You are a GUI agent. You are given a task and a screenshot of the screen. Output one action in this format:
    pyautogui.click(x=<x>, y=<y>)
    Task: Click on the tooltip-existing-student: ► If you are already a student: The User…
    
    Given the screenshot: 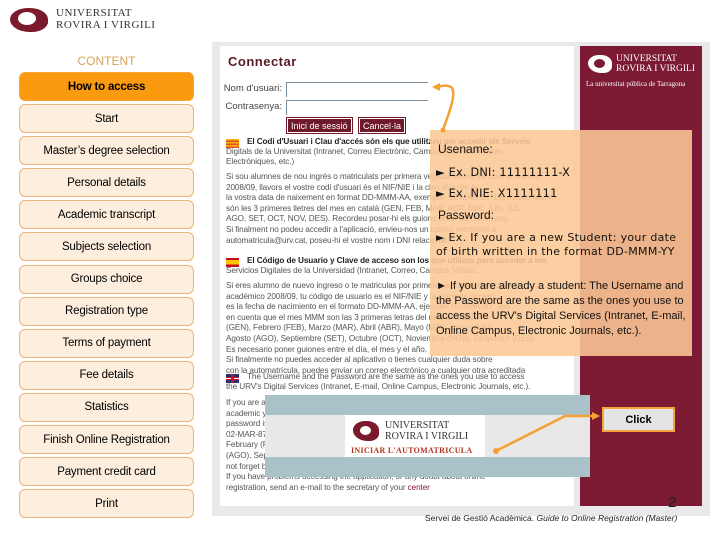 What is the action you would take?
    pyautogui.click(x=561, y=308)
    